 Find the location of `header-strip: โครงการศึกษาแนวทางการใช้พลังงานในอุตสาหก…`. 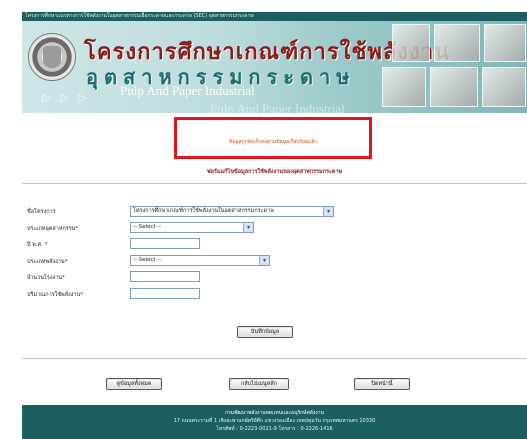

header-strip: โครงการศึกษาแนวทางการใช้พลังงานในอุตสาหก… is located at coordinates (274, 16).